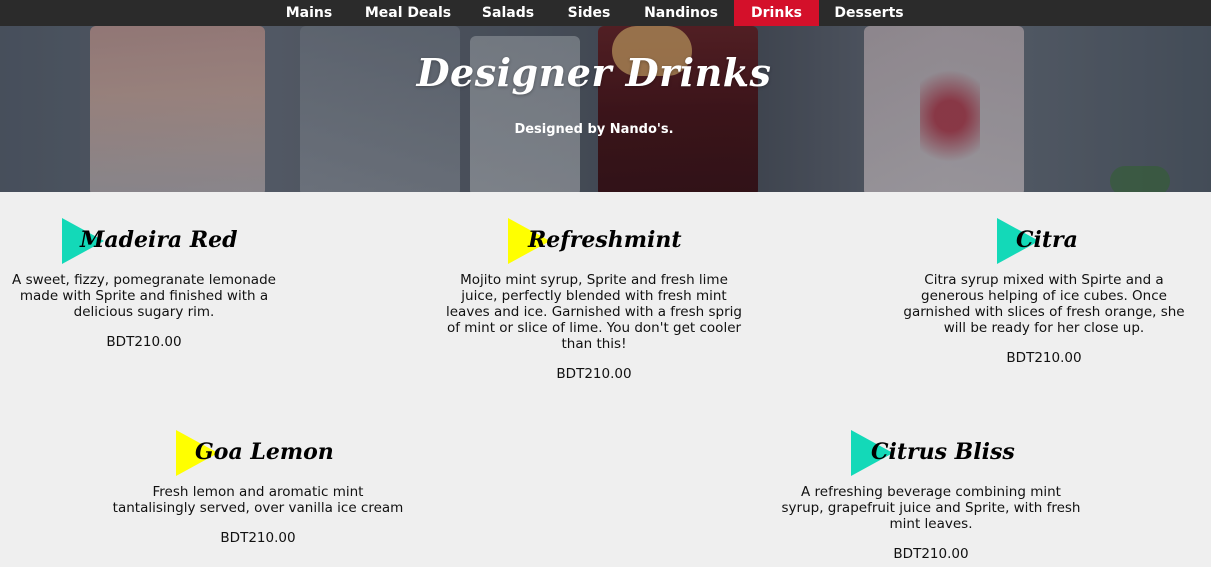 This screenshot has width=1211, height=567. I want to click on drink-title-wrap: Madeira Red, so click(144, 241).